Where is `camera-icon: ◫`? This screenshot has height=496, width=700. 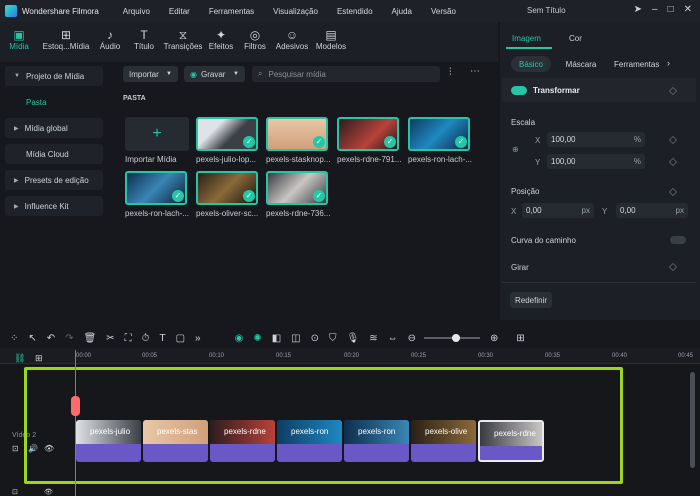
camera-icon: ◫ is located at coordinates (295, 338).